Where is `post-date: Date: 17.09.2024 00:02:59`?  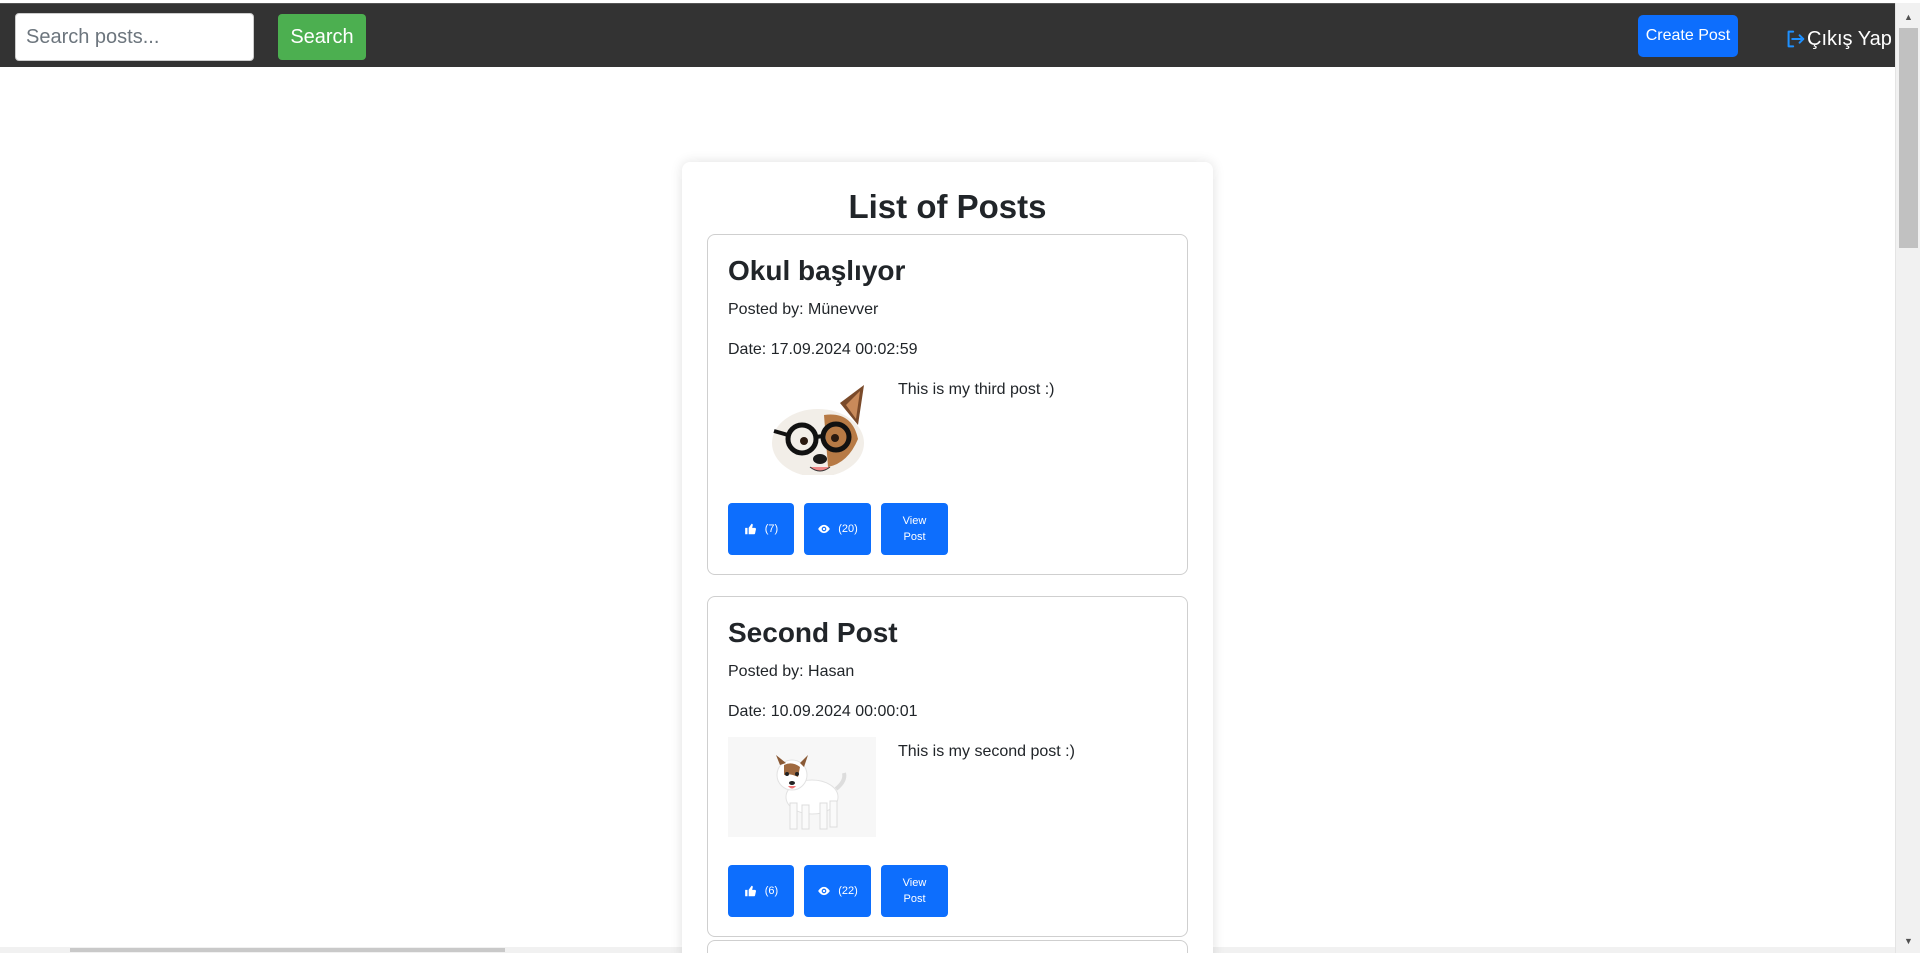
post-date: Date: 17.09.2024 00:02:59 is located at coordinates (823, 349).